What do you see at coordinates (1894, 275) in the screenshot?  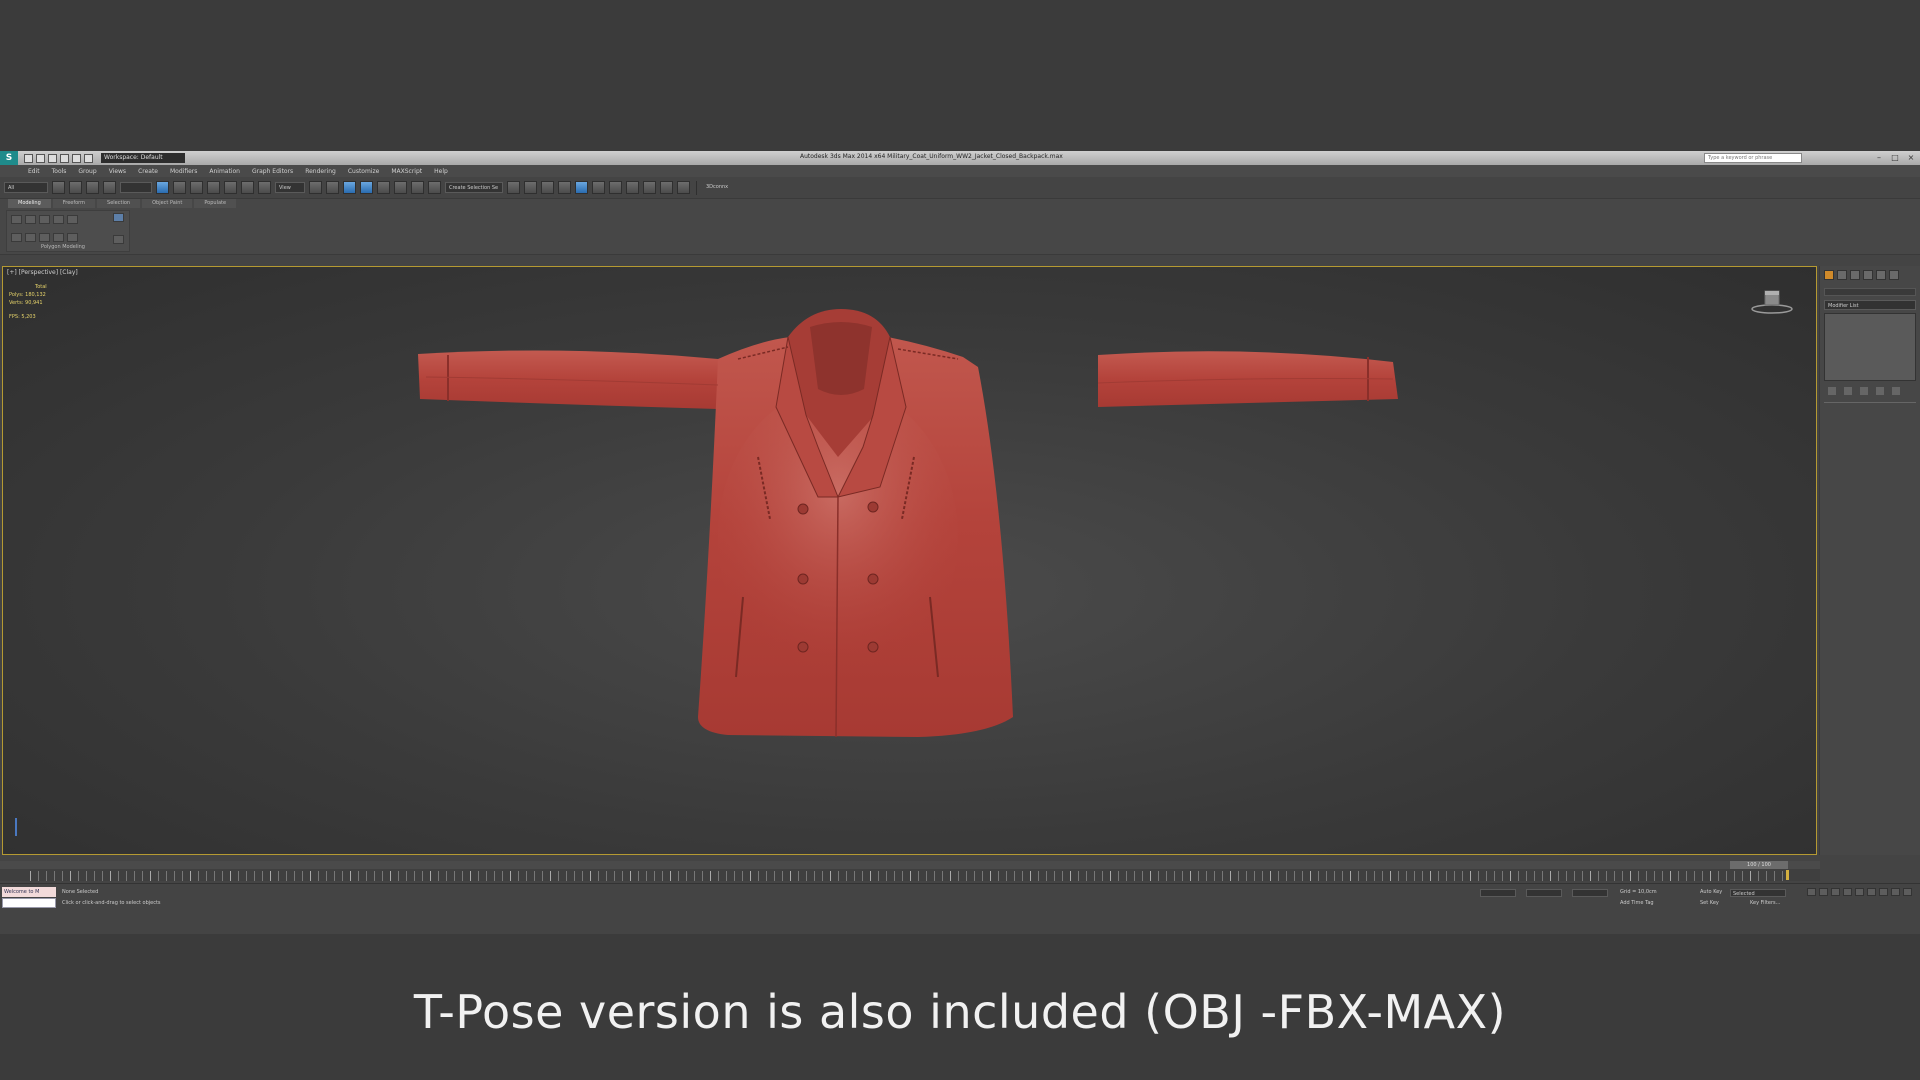 I see `utilities-tab-icon` at bounding box center [1894, 275].